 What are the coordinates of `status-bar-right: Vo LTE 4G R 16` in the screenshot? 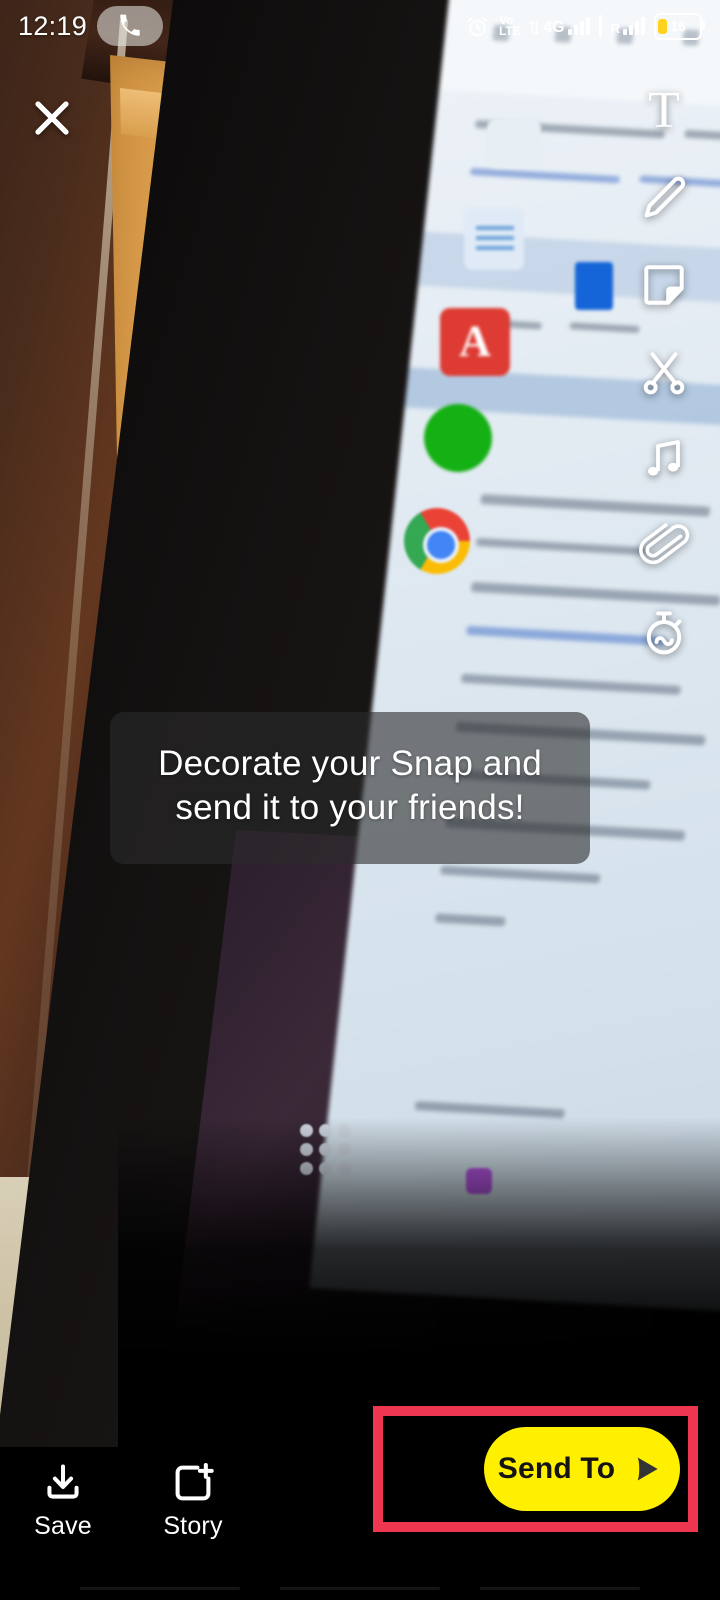 It's located at (585, 26).